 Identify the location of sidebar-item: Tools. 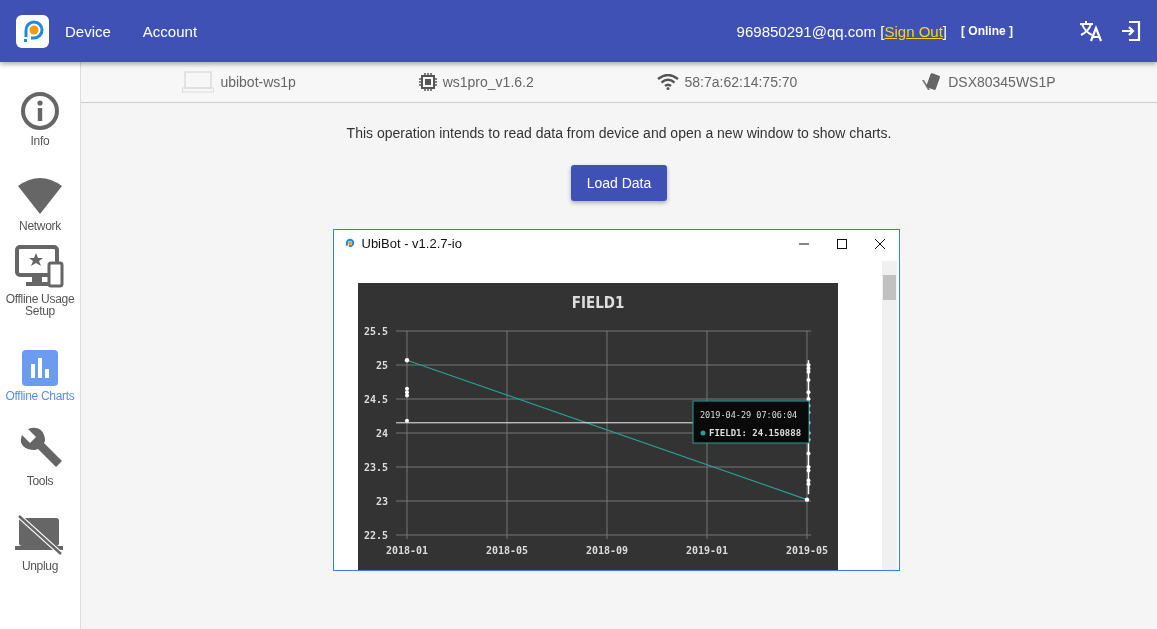
(40, 444).